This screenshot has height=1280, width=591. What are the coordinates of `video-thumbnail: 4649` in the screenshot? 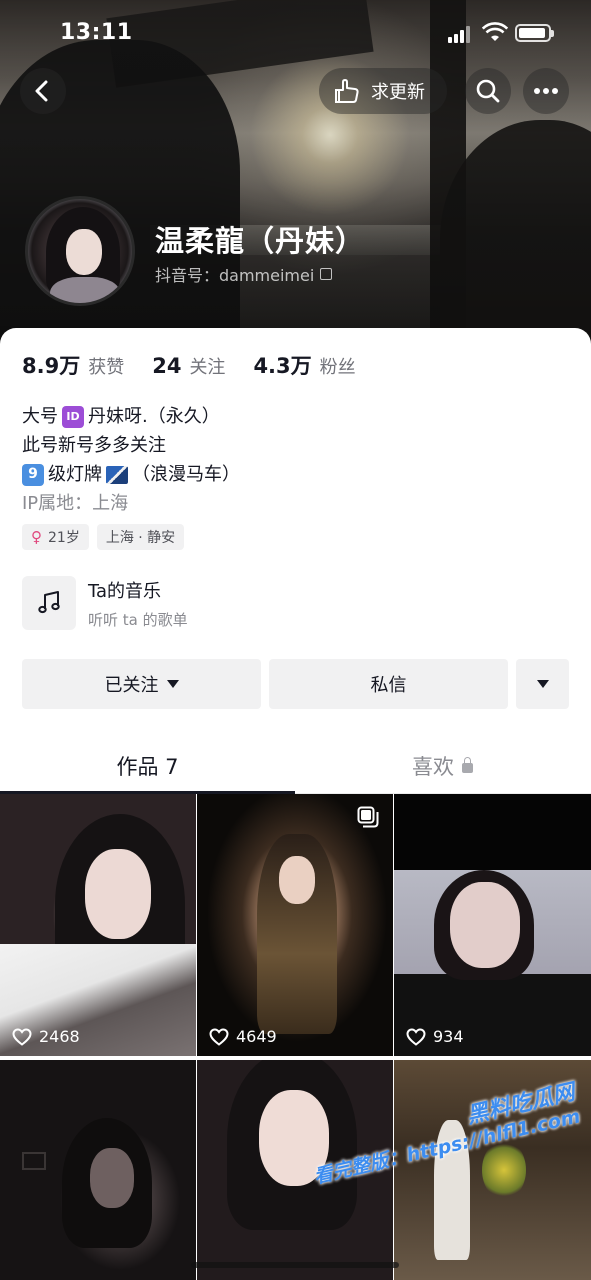 It's located at (295, 925).